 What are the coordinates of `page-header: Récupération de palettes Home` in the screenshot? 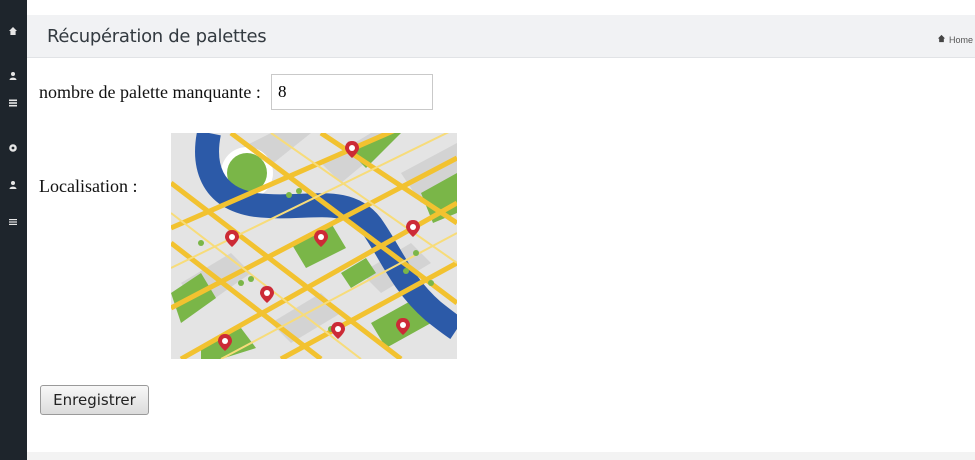 It's located at (501, 36).